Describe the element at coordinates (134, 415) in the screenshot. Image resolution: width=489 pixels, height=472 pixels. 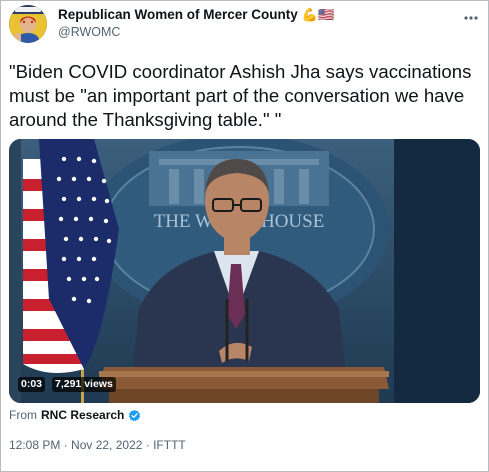
I see `verified-badge-icon` at that location.